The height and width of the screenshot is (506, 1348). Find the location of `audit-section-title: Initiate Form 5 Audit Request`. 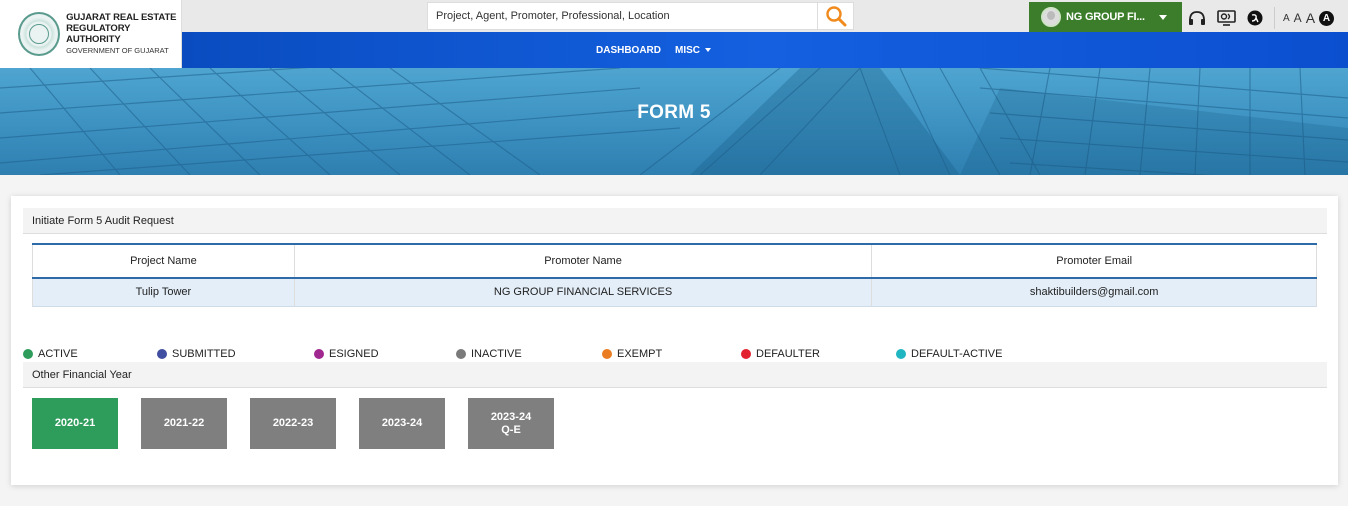

audit-section-title: Initiate Form 5 Audit Request is located at coordinates (675, 221).